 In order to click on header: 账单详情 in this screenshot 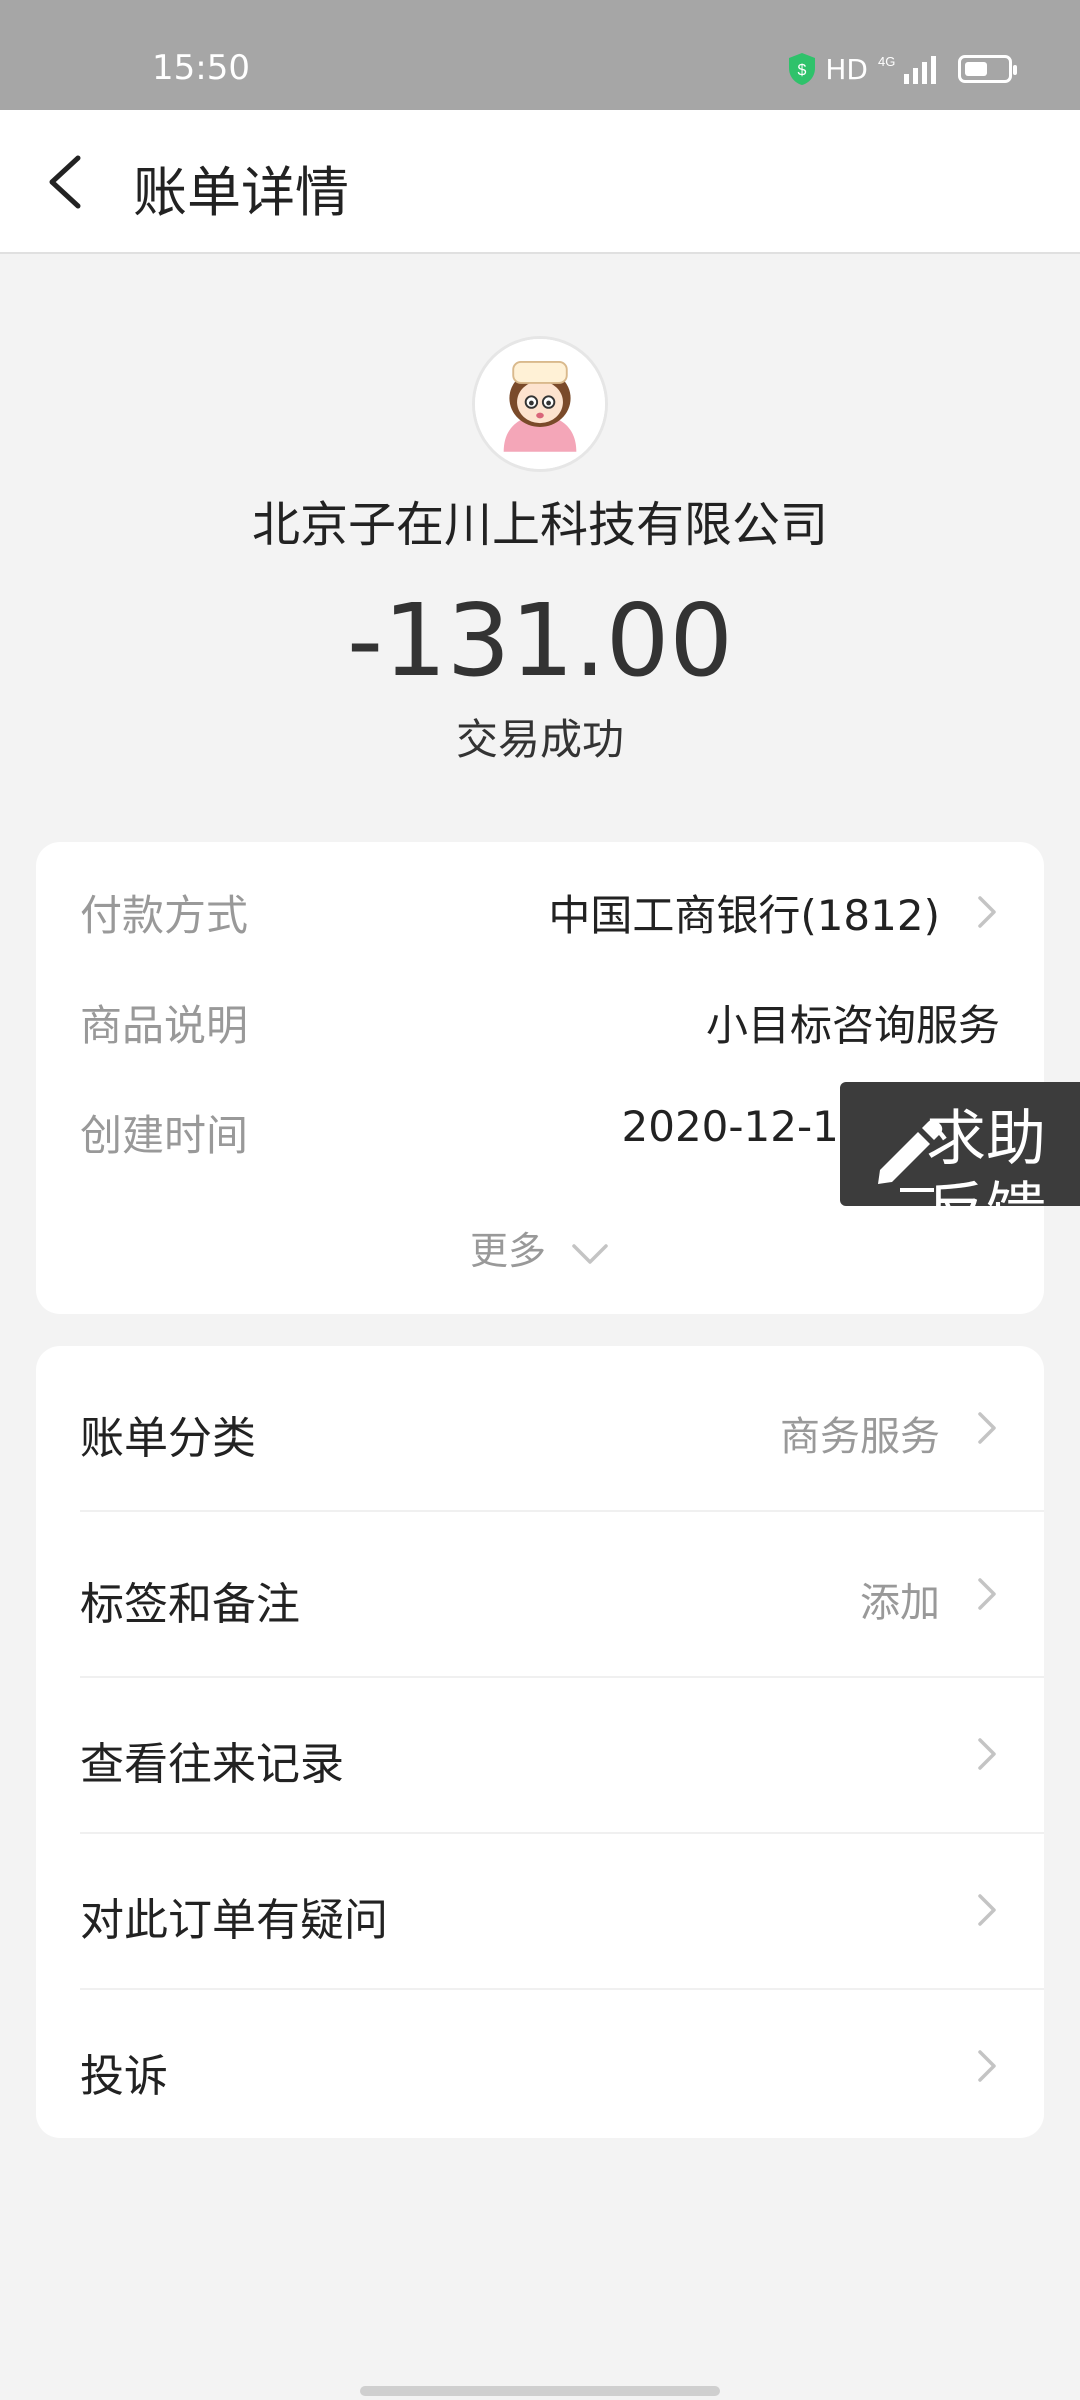, I will do `click(540, 182)`.